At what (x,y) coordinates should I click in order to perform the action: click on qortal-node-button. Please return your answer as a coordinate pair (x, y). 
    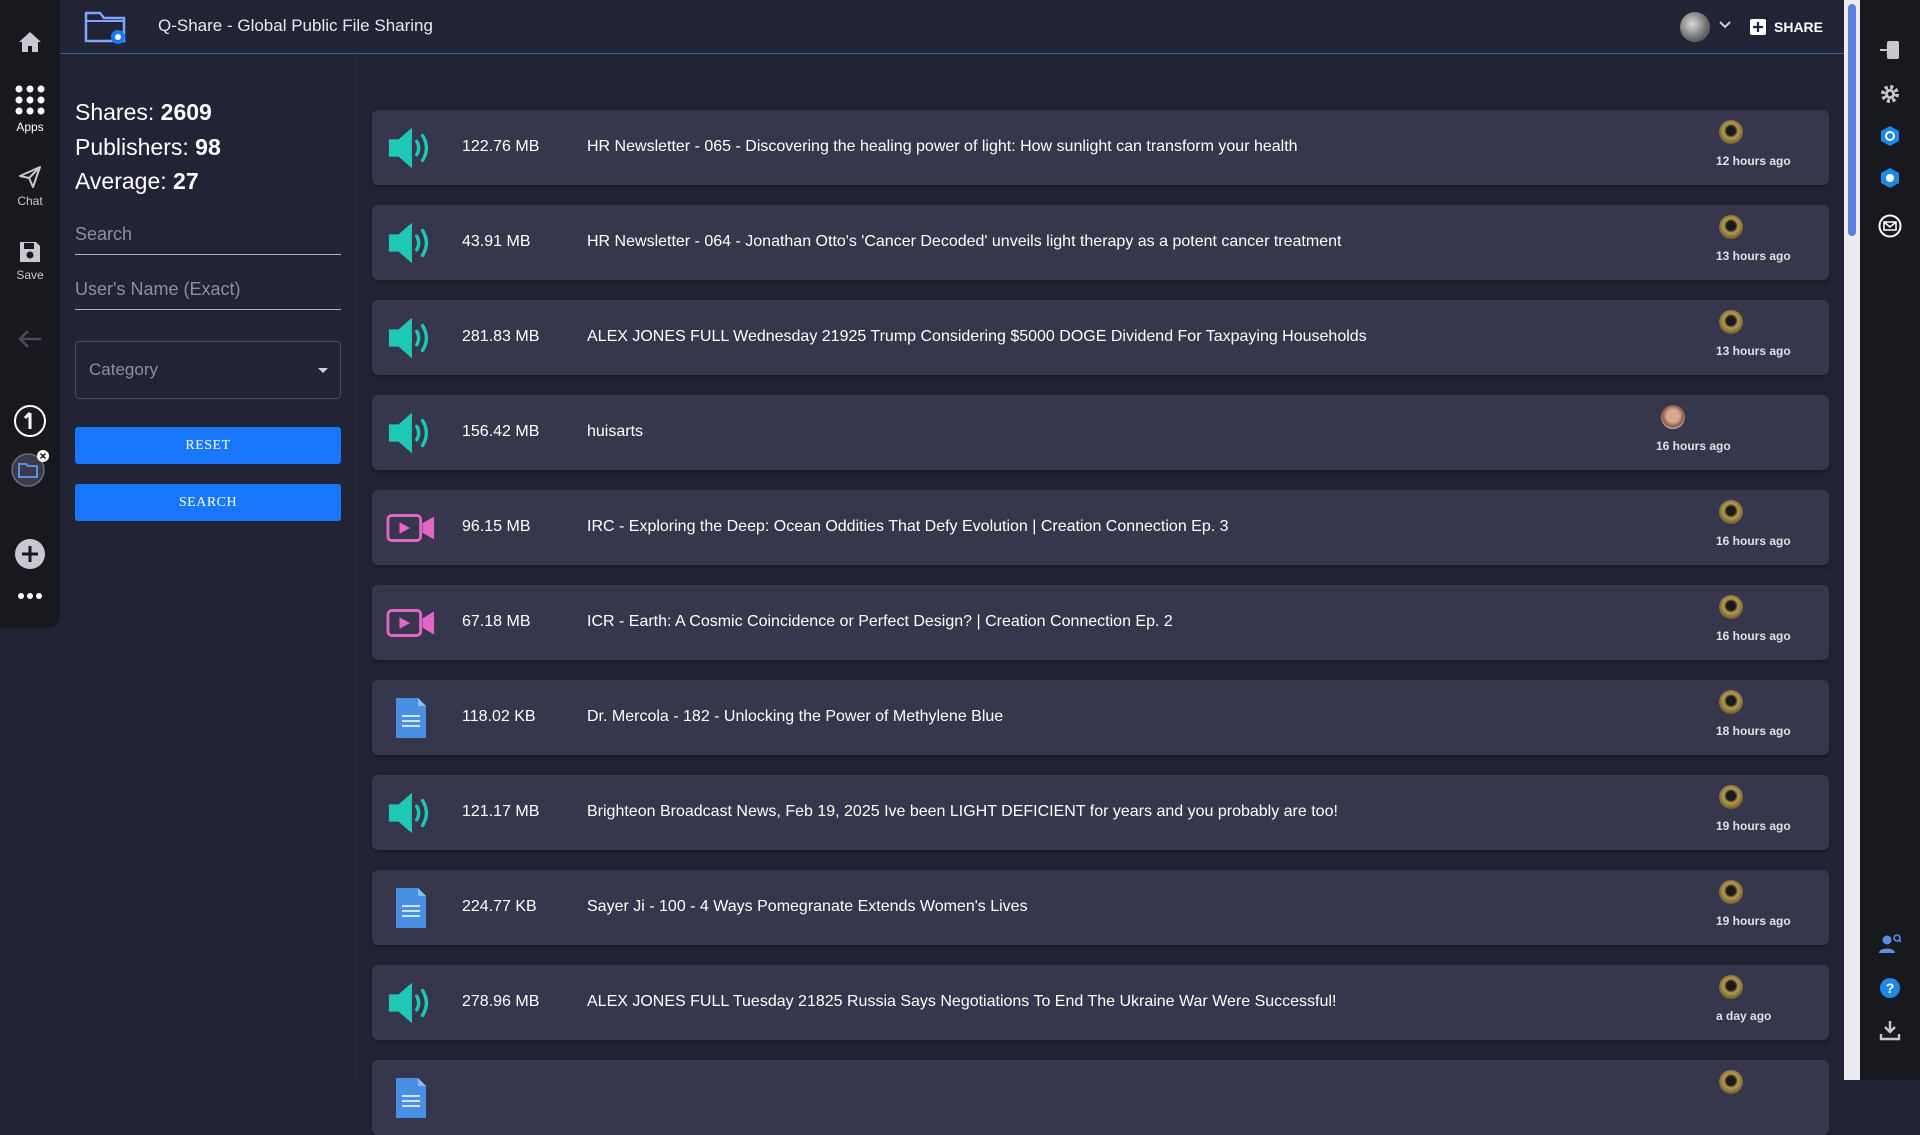
    Looking at the image, I should click on (1890, 136).